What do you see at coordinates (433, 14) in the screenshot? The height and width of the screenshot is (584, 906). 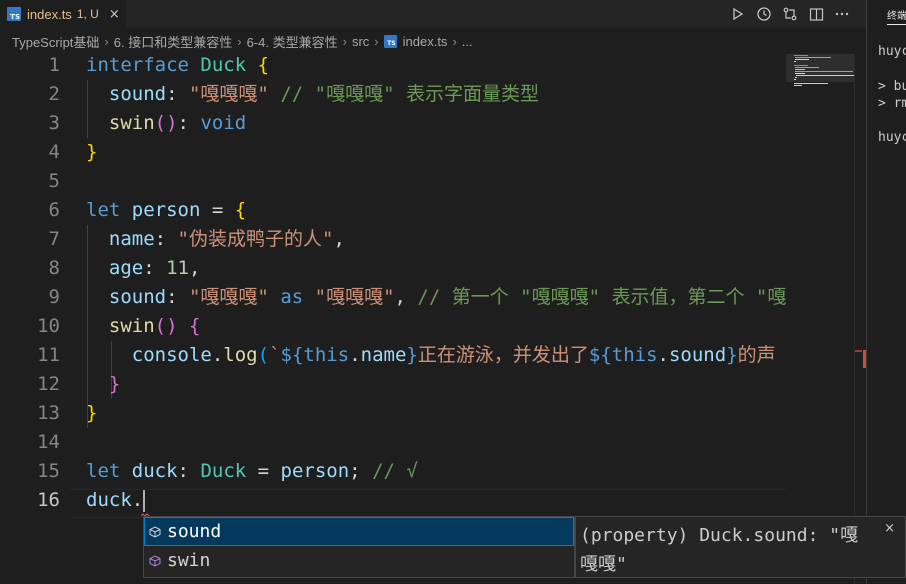 I see `tab-bar: TS index.ts 1, U ×` at bounding box center [433, 14].